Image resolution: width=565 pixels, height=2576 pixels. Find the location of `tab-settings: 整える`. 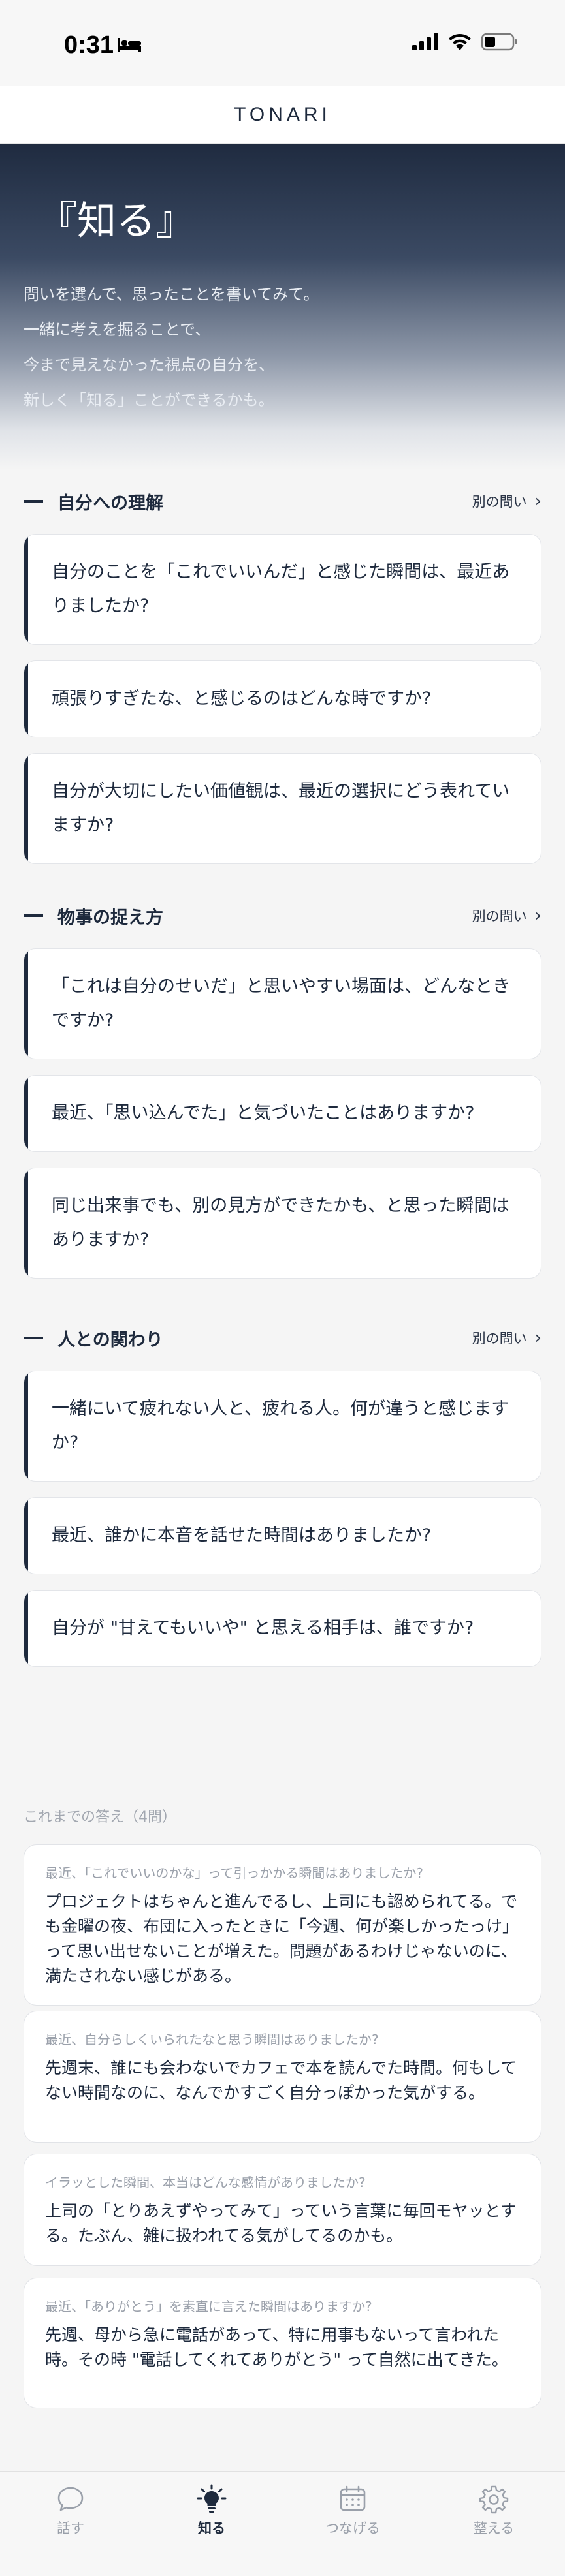

tab-settings: 整える is located at coordinates (493, 2511).